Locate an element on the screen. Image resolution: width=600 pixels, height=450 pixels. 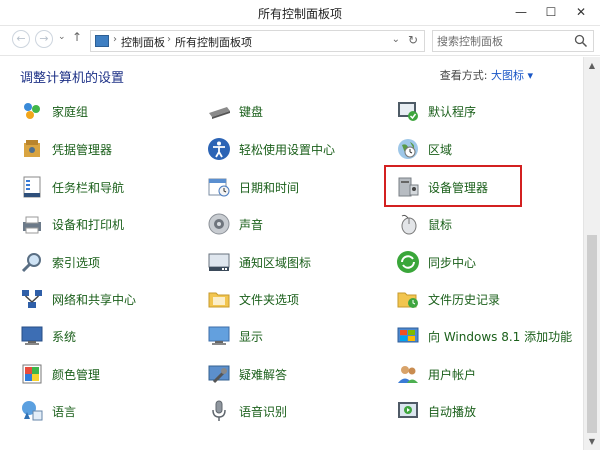
recent-locations-button: ⌄ is located at coordinates (62, 37).